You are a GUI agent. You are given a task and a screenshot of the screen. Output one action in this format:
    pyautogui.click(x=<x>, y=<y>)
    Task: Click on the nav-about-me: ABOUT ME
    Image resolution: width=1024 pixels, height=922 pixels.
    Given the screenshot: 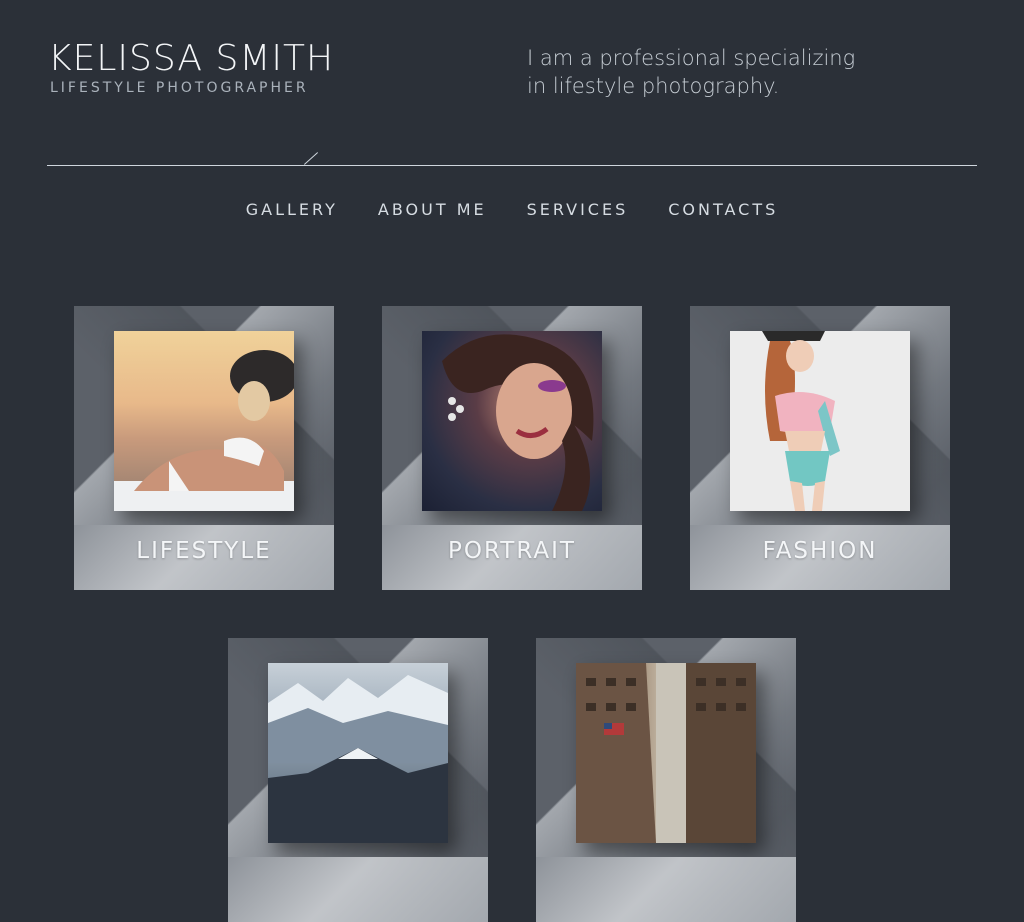 What is the action you would take?
    pyautogui.click(x=432, y=209)
    